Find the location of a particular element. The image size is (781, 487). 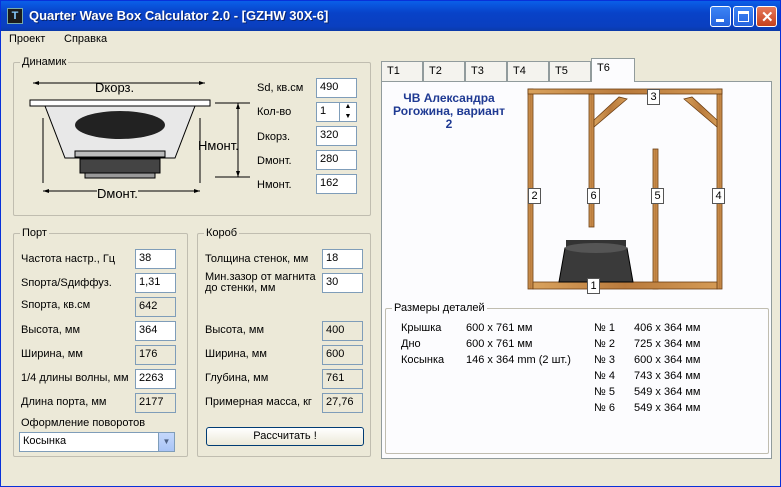

tab-t6: T6 is located at coordinates (613, 70).